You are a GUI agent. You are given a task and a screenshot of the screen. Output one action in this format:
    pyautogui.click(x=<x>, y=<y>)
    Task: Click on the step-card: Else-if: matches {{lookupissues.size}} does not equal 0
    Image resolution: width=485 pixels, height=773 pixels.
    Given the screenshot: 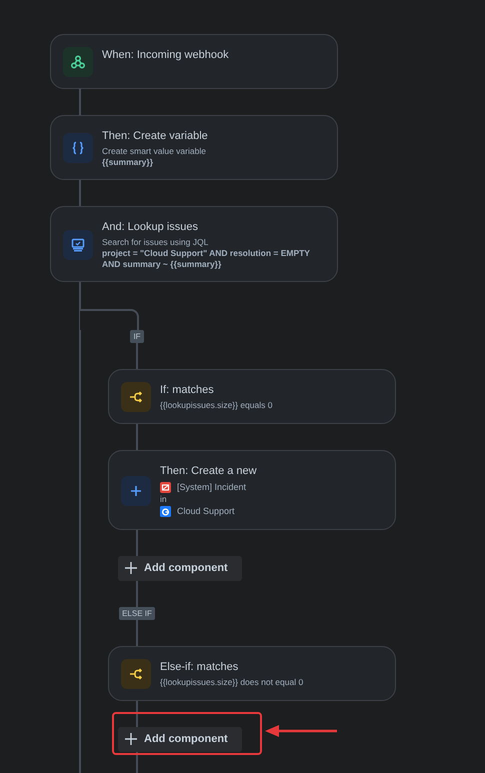 What is the action you would take?
    pyautogui.click(x=252, y=673)
    